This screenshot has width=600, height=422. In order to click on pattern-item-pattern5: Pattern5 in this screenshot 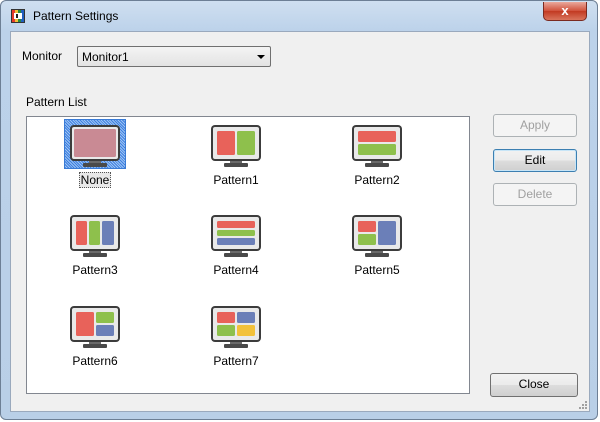, I will do `click(373, 250)`.